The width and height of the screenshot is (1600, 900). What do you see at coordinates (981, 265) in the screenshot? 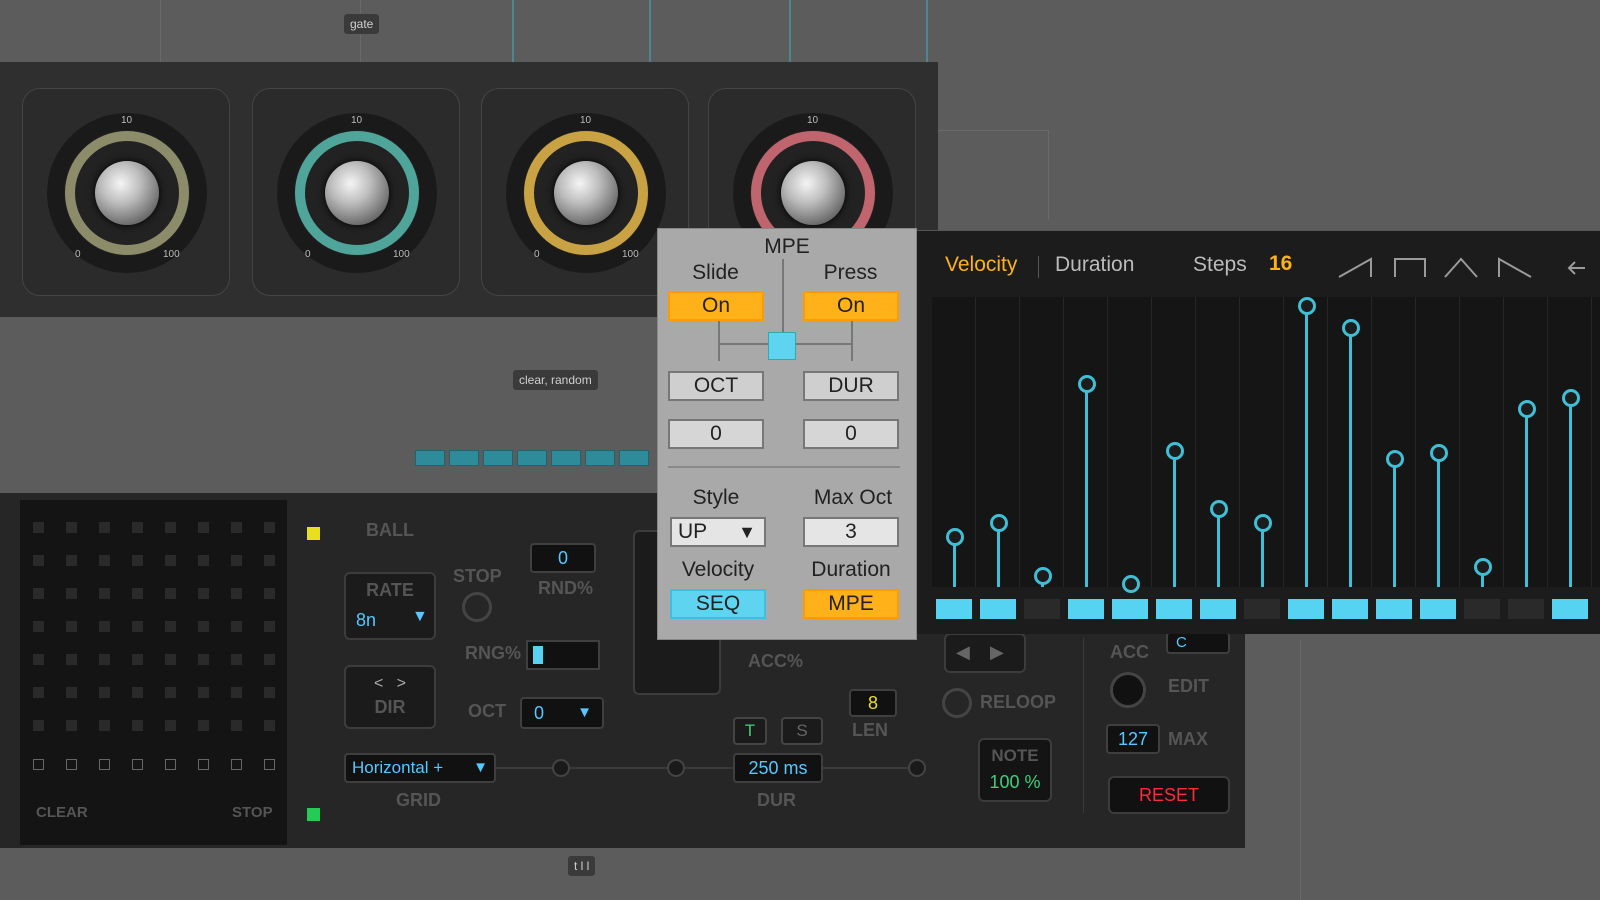
I see `tab-velocity: Velocity` at bounding box center [981, 265].